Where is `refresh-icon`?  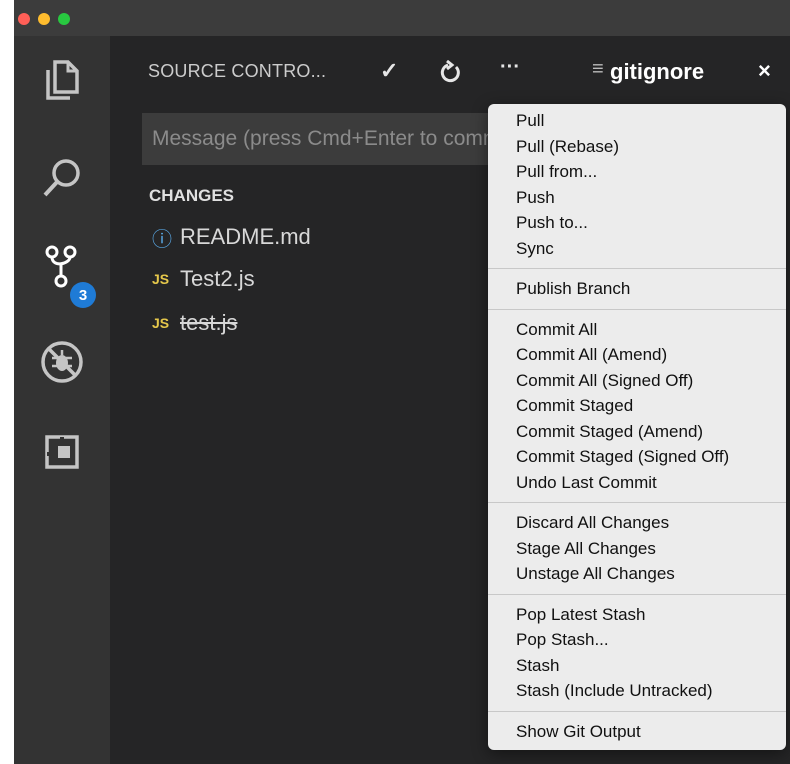
refresh-icon is located at coordinates (451, 74).